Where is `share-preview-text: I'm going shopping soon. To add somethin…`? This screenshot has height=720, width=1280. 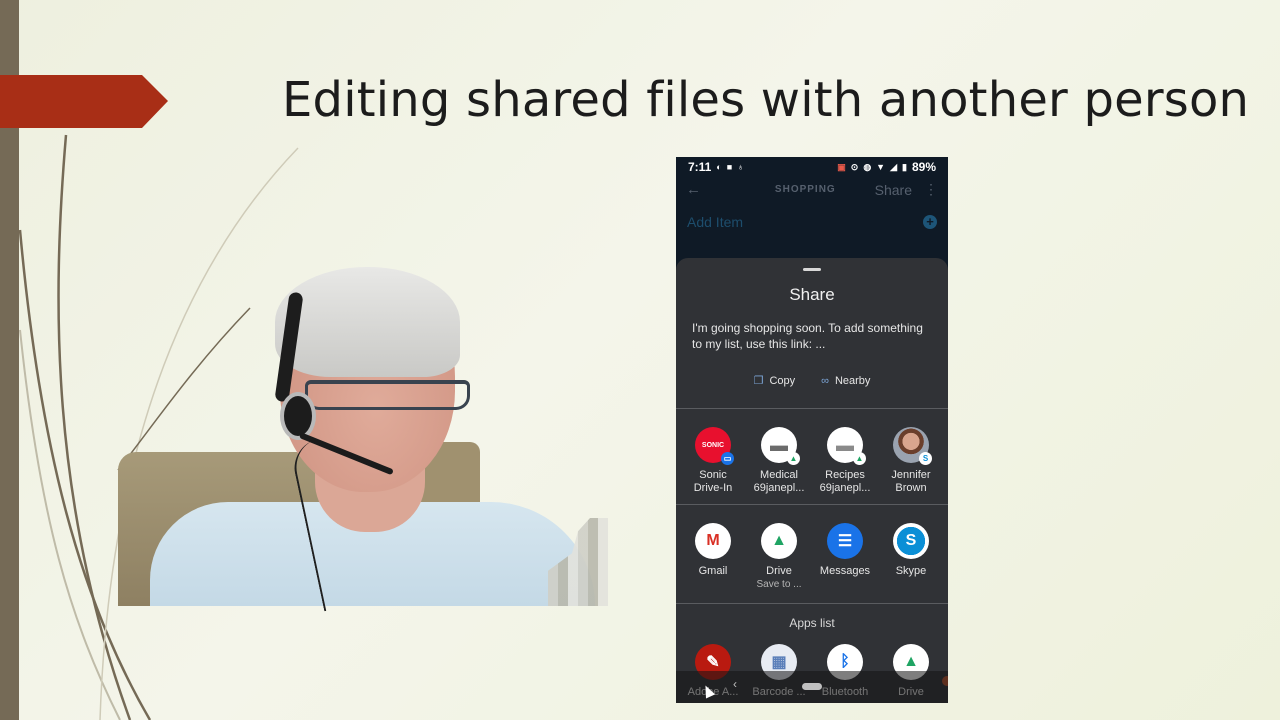
share-preview-text: I'm going shopping soon. To add somethin… is located at coordinates (807, 336).